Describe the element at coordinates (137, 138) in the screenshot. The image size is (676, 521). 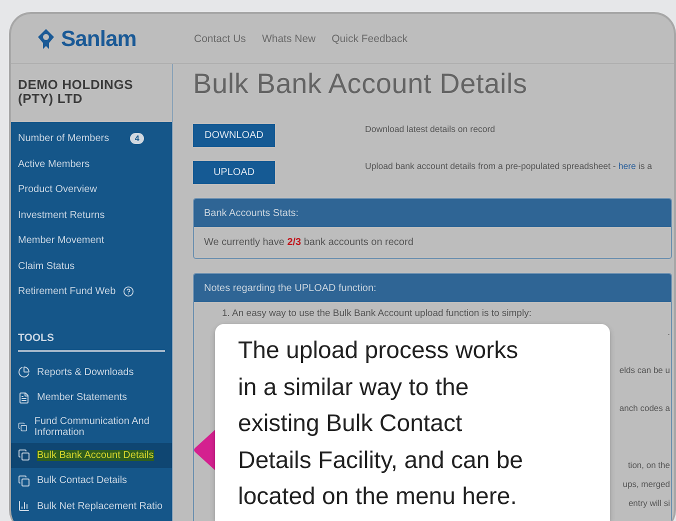
I see `count-badge: 4` at that location.